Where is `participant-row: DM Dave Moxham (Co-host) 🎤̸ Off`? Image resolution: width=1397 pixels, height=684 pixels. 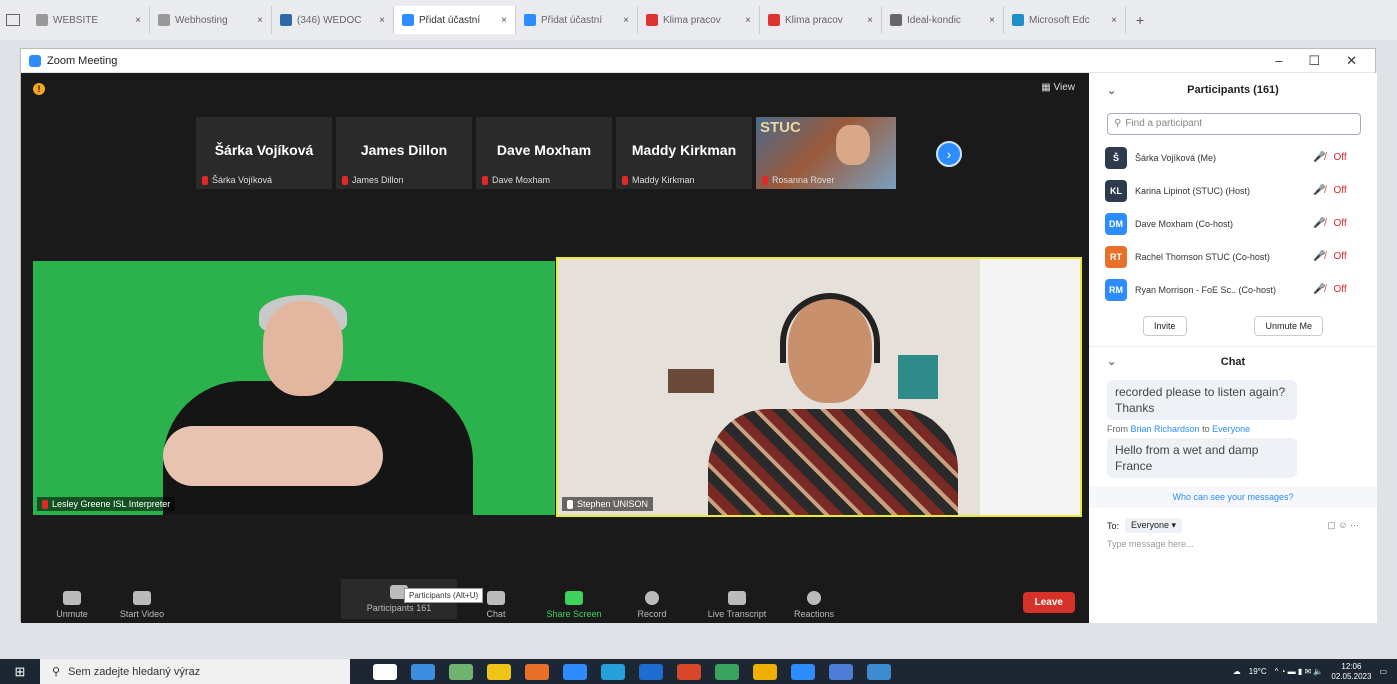
participant-row: DM Dave Moxham (Co-host) 🎤̸ Off is located at coordinates (1233, 223).